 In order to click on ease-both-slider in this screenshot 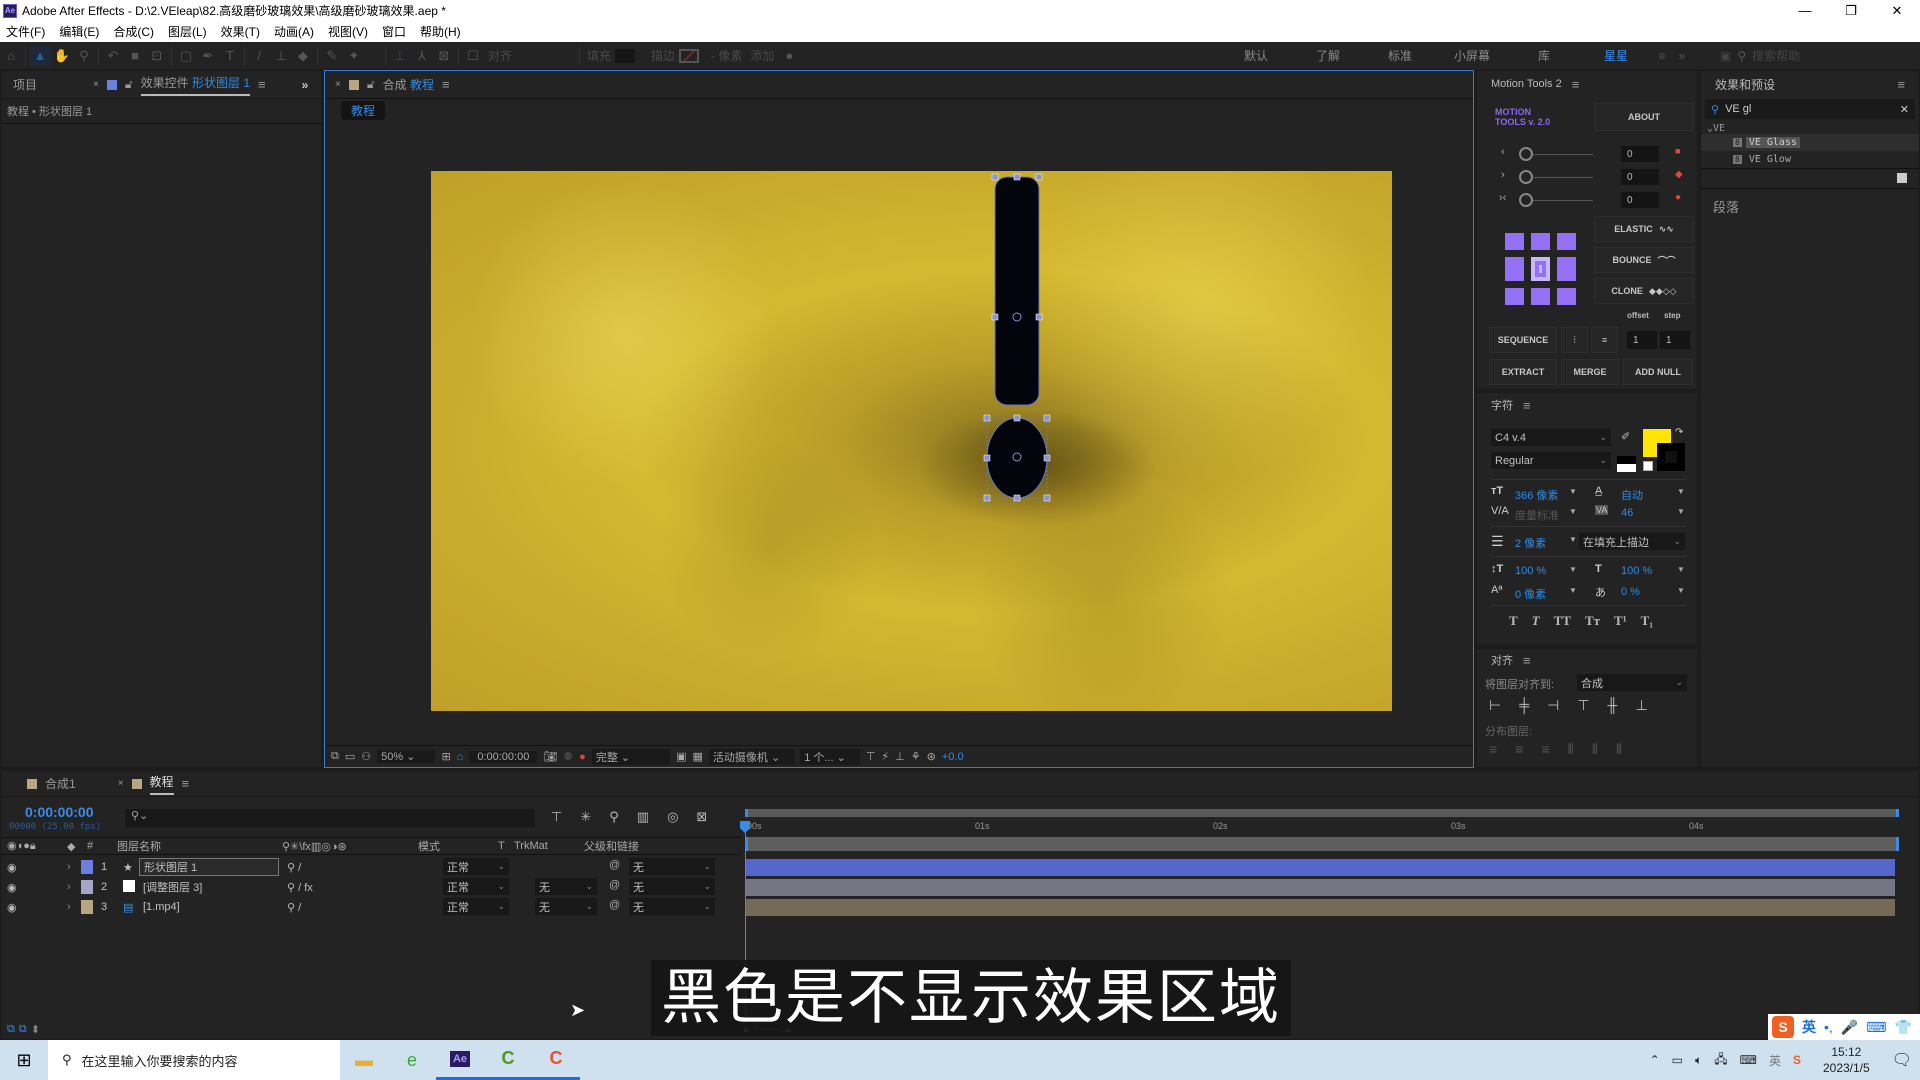, I will do `click(1526, 200)`.